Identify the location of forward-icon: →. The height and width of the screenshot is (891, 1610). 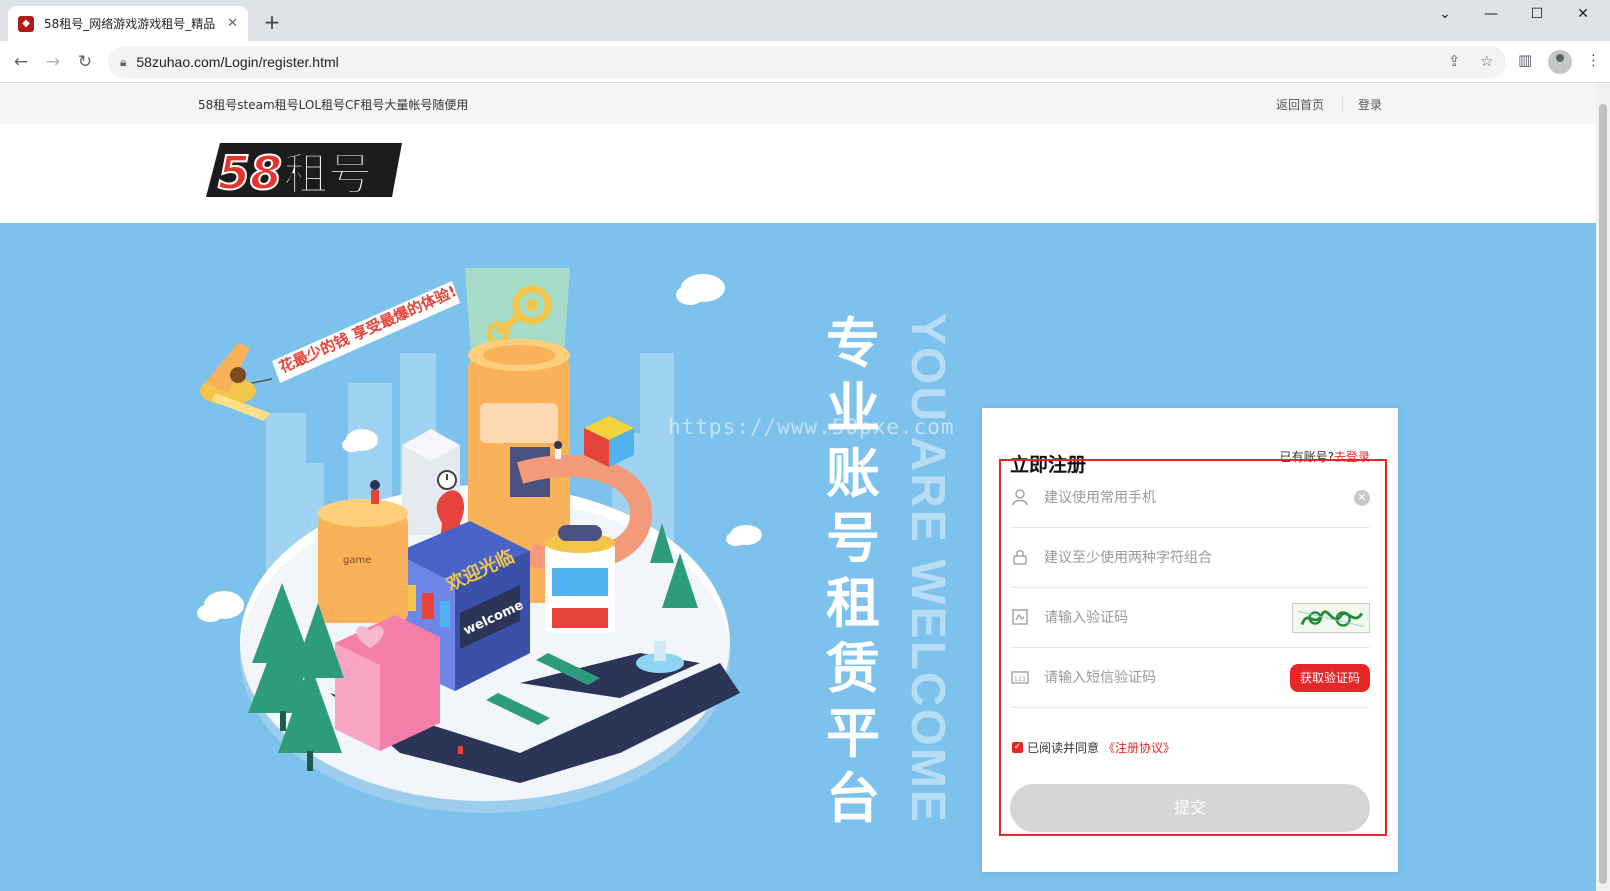
(53, 62).